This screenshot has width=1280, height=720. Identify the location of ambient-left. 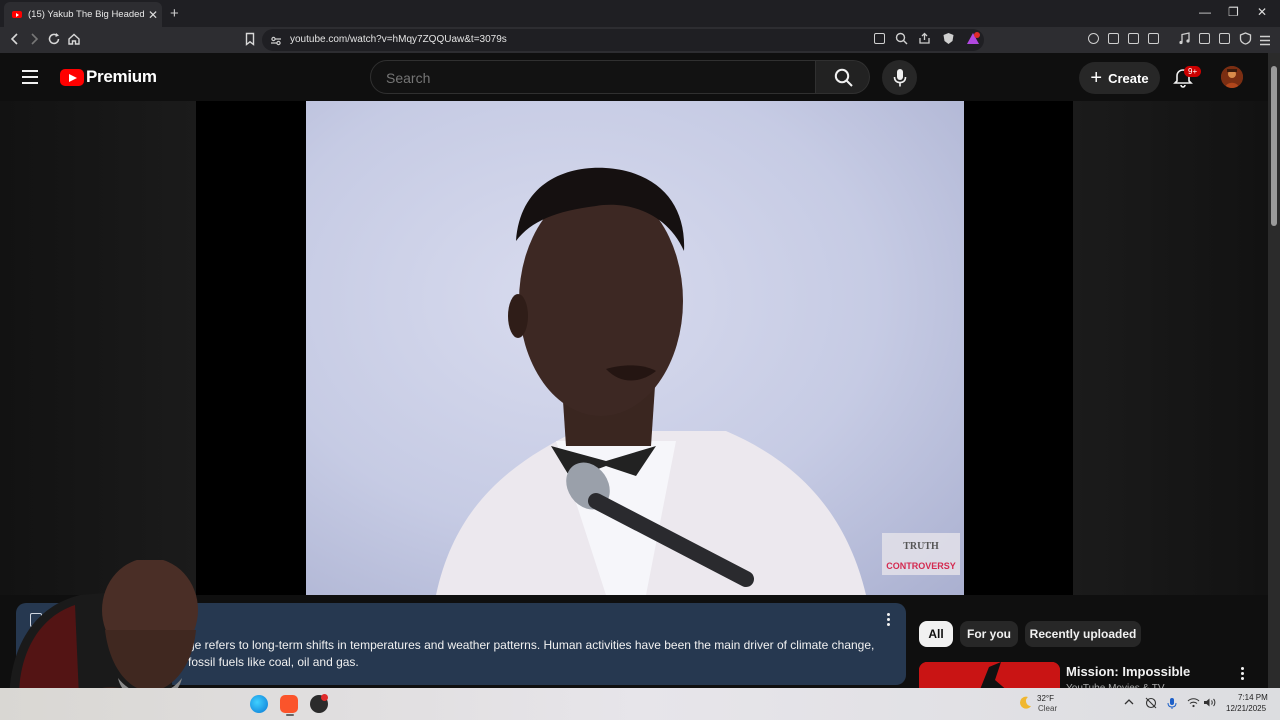
(98, 348).